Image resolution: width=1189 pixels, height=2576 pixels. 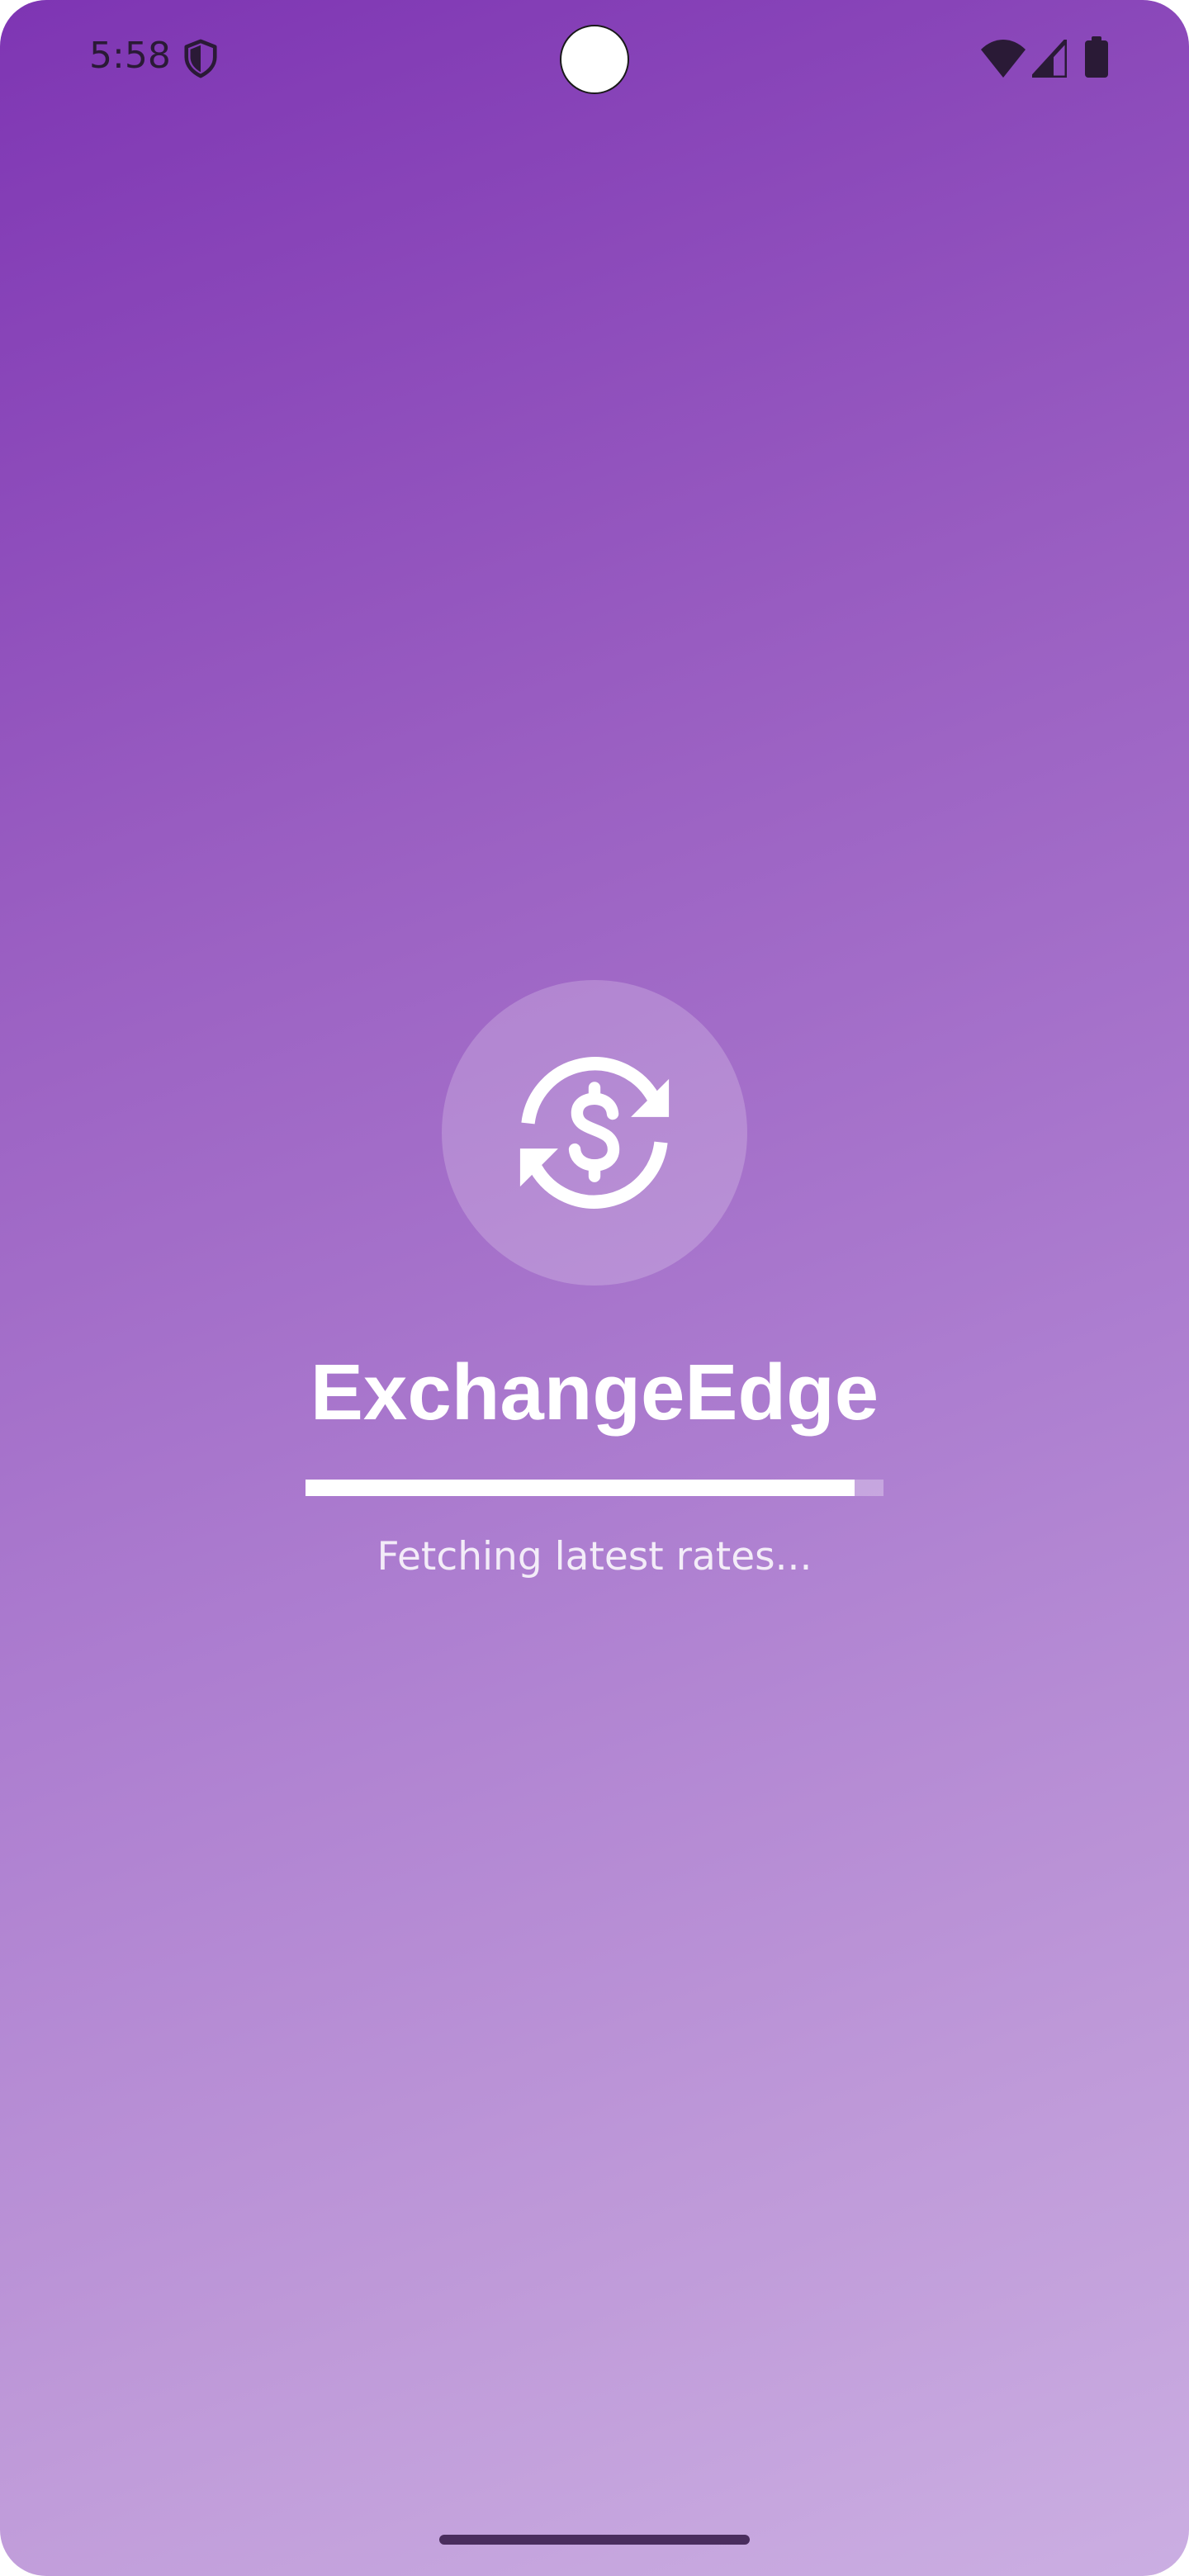 What do you see at coordinates (200, 58) in the screenshot?
I see `shield-icon` at bounding box center [200, 58].